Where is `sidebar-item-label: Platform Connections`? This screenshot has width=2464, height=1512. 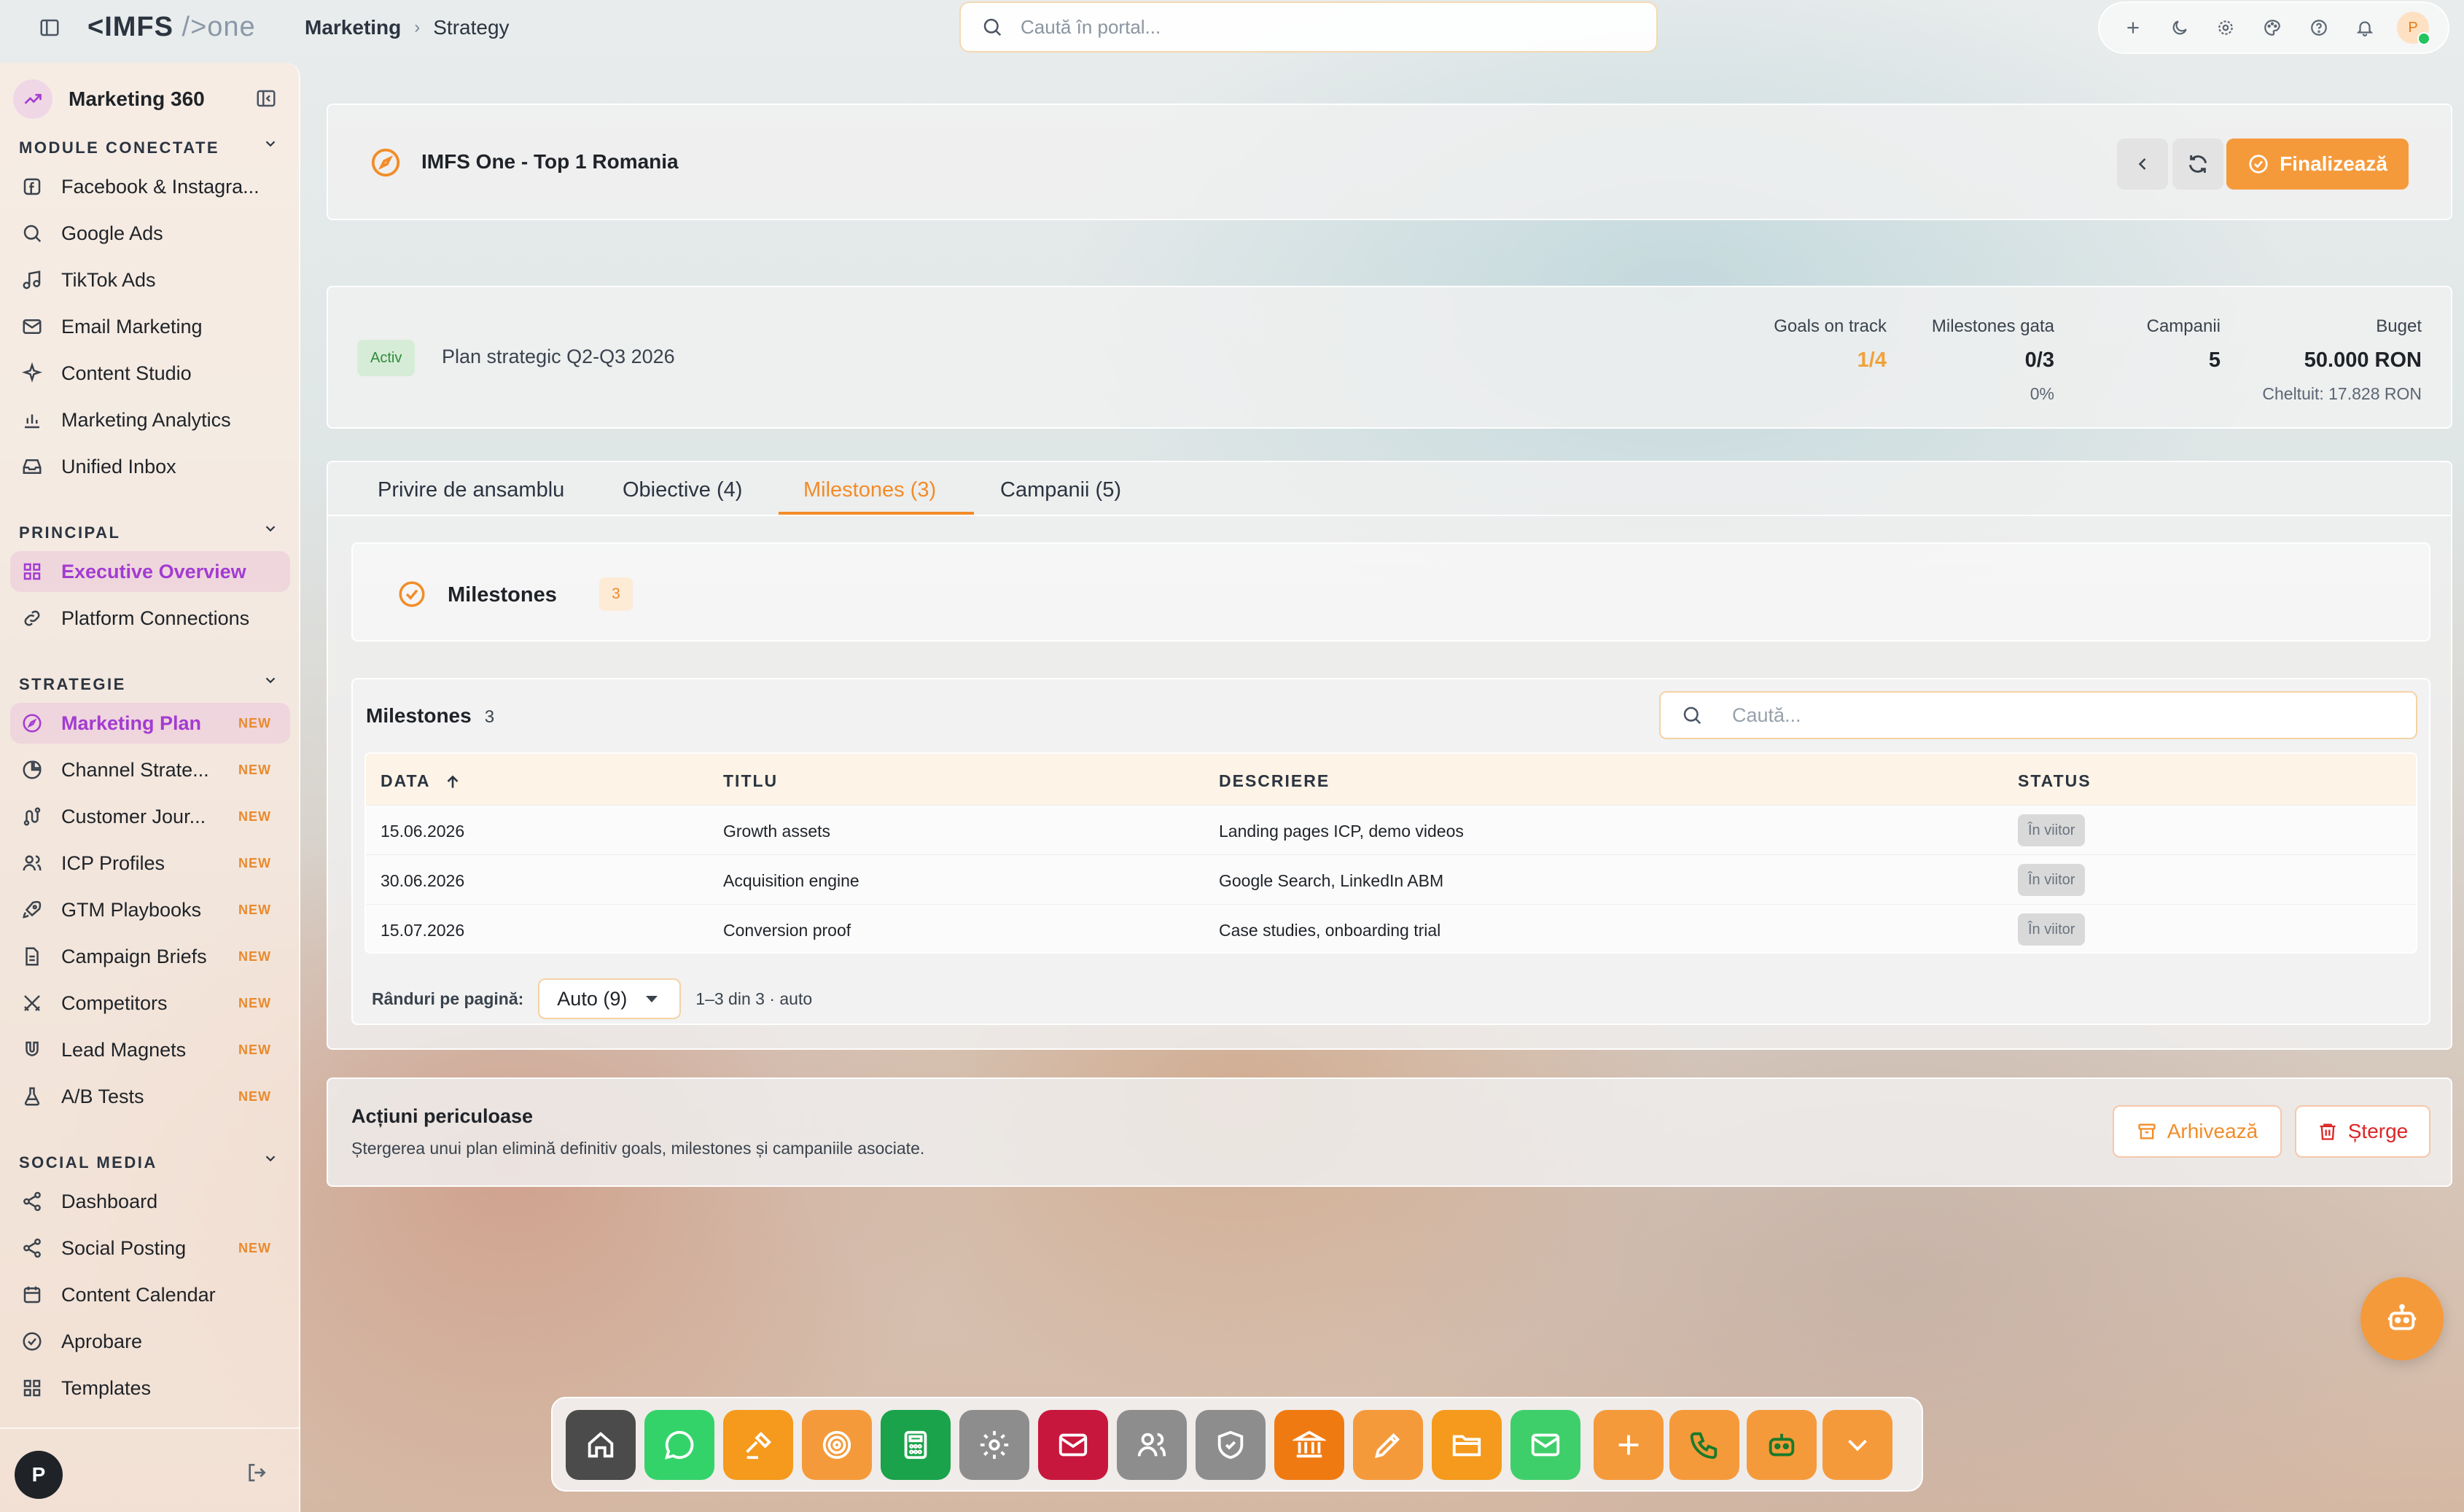
sidebar-item-label: Platform Connections is located at coordinates (155, 618).